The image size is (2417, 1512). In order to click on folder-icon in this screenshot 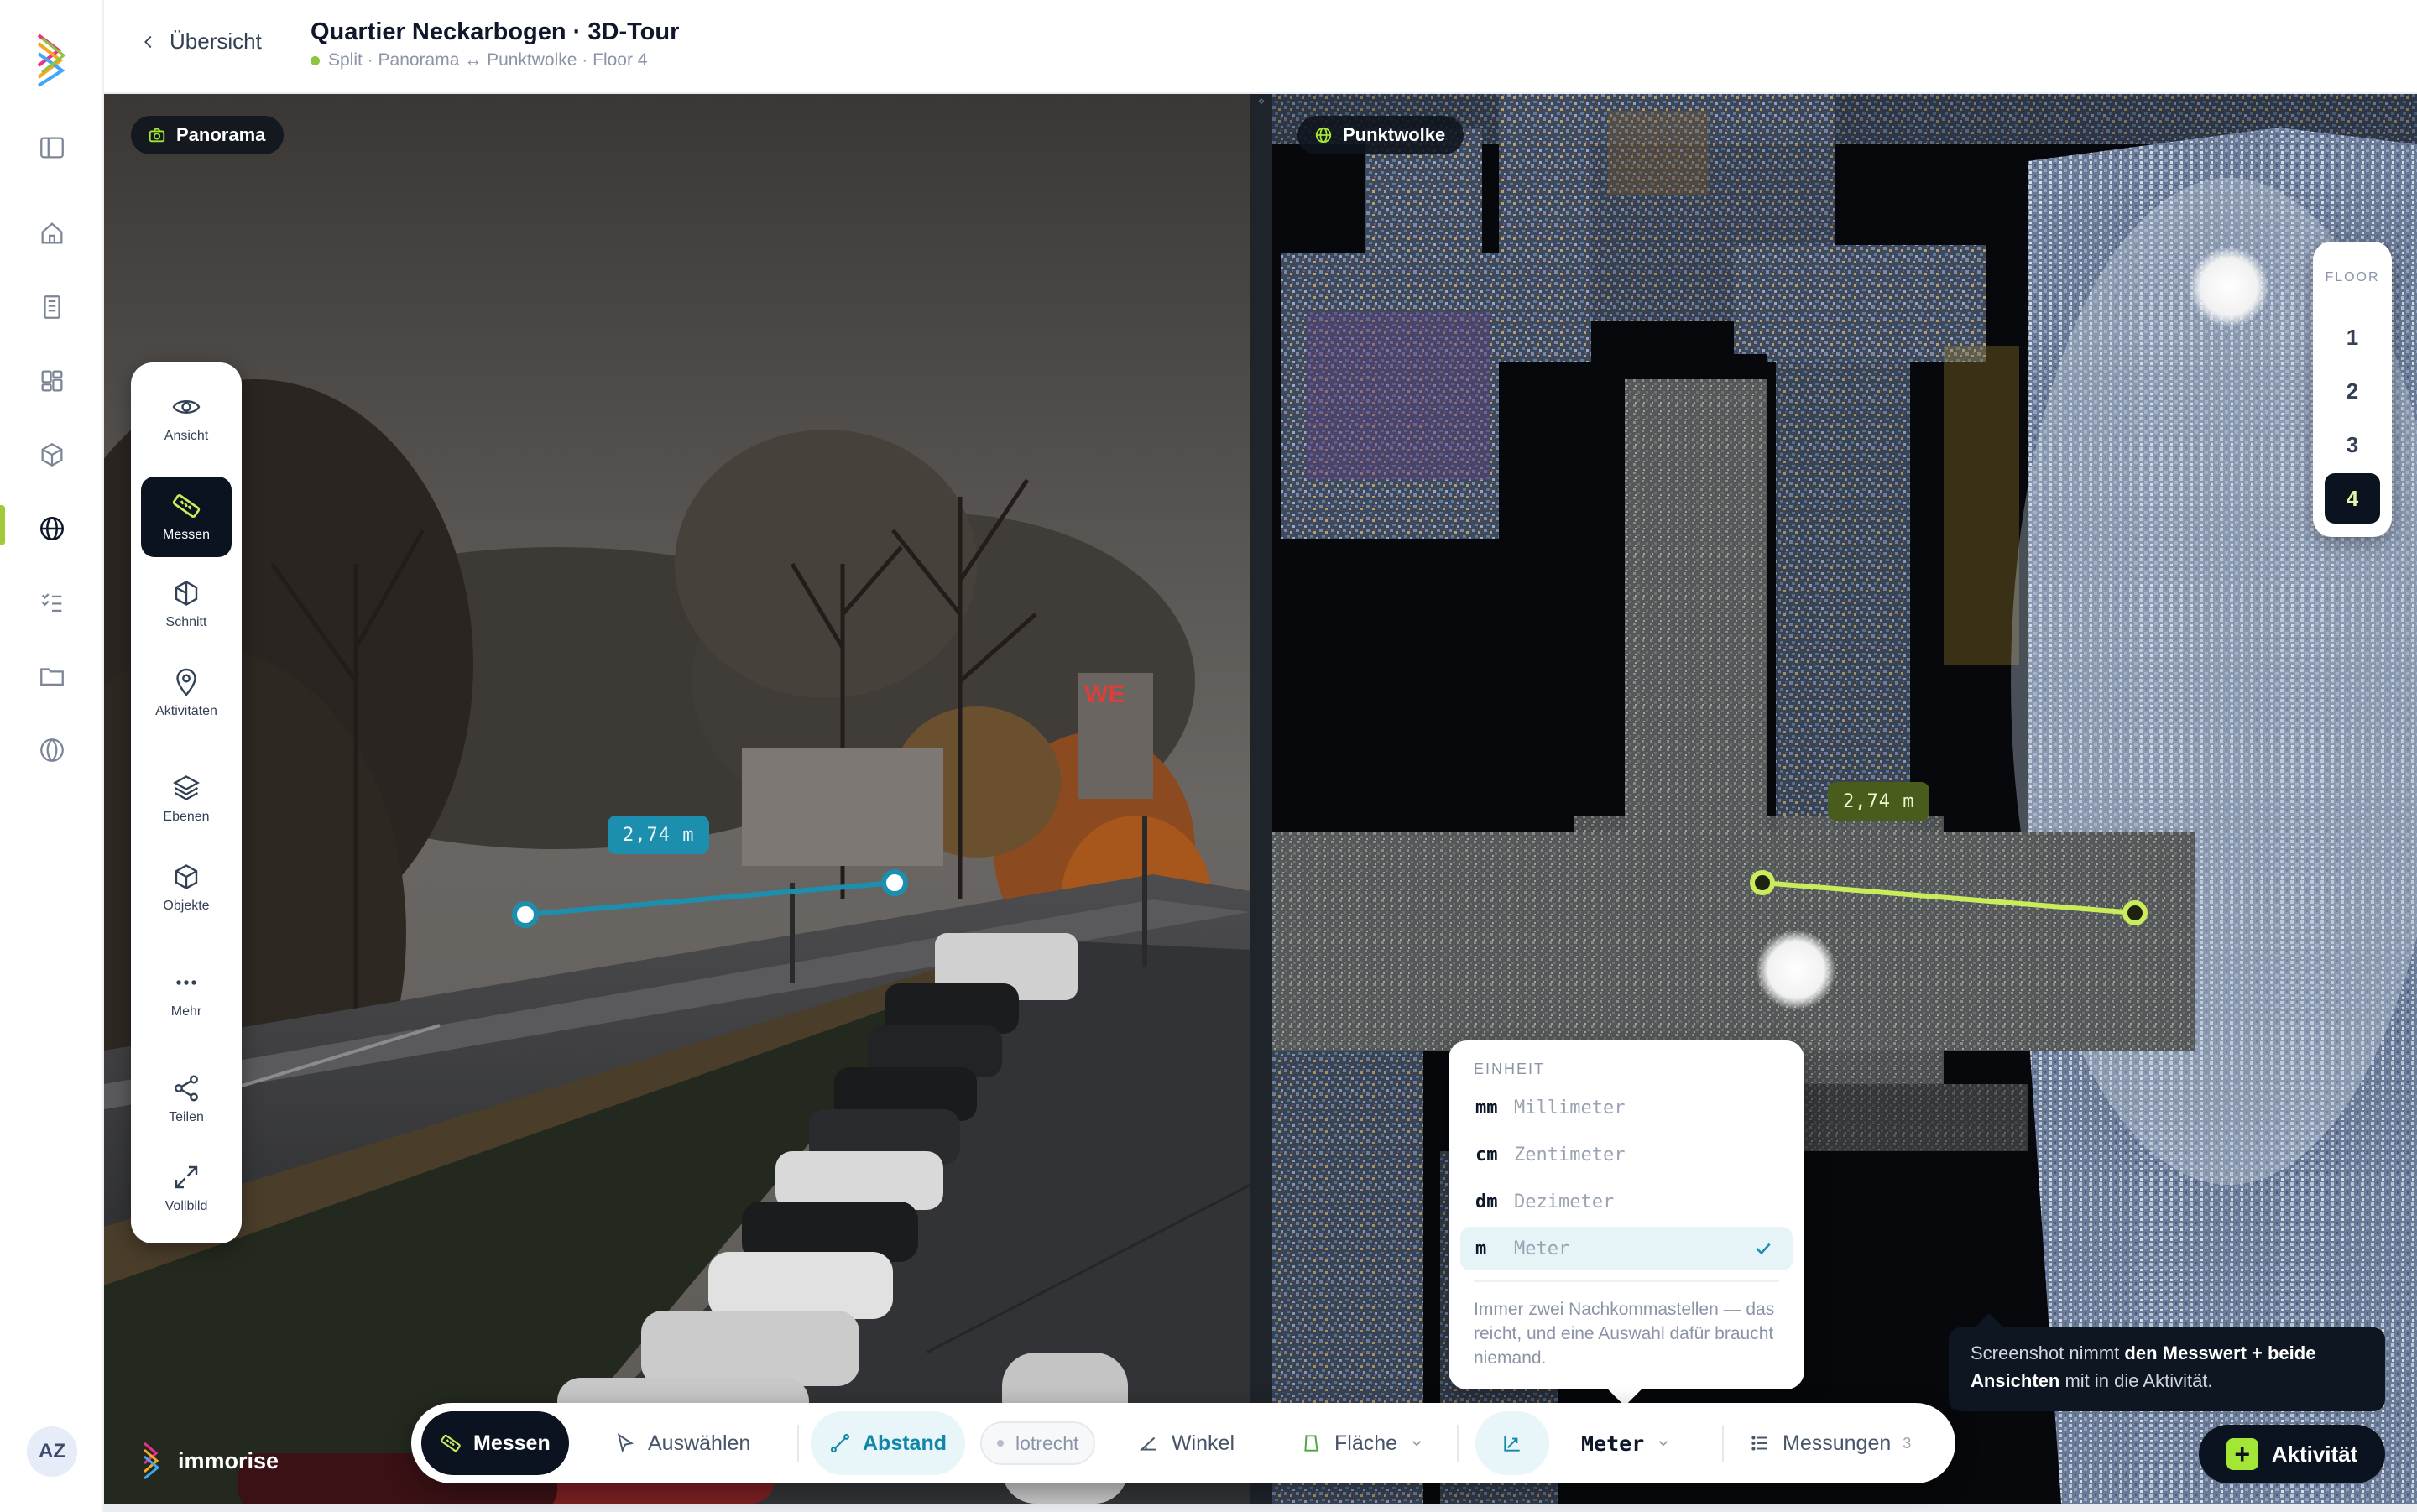, I will do `click(52, 676)`.